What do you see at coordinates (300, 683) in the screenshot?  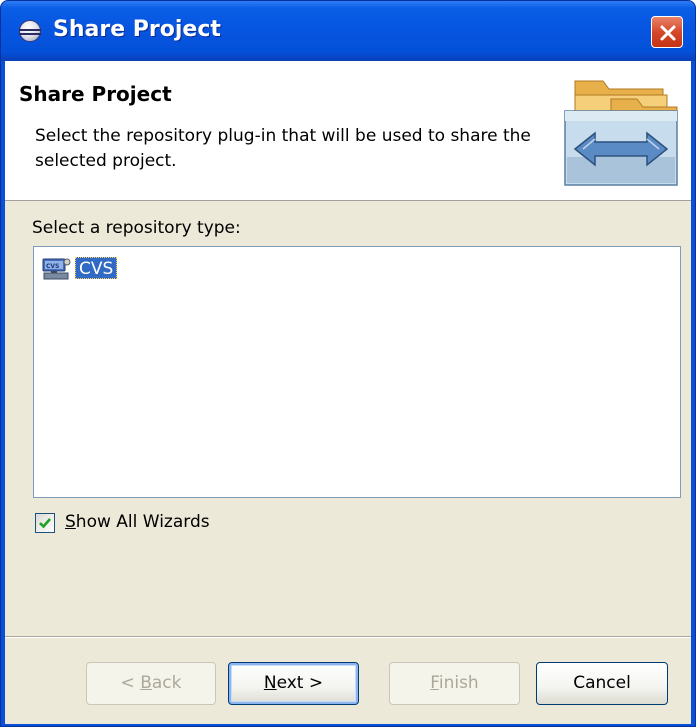 I see `next-rest: ext >` at bounding box center [300, 683].